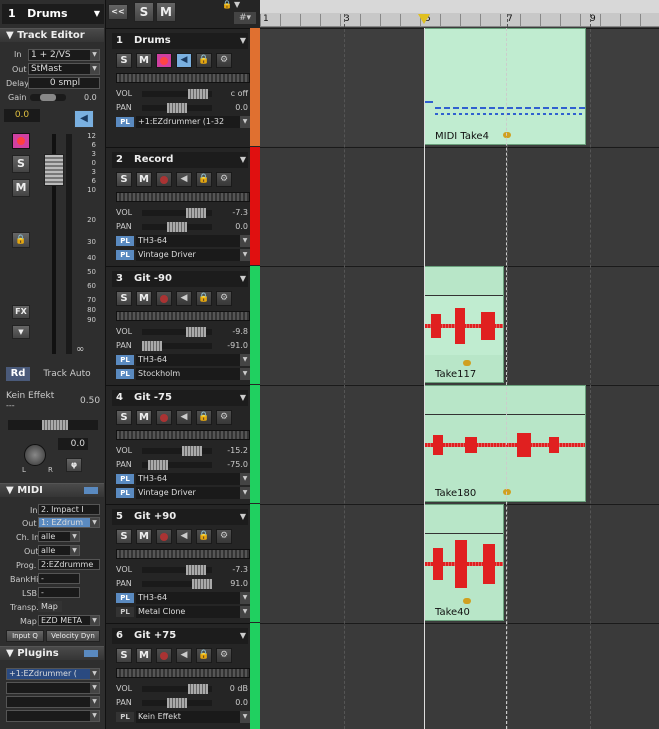 The image size is (659, 729). What do you see at coordinates (144, 12) in the screenshot?
I see `global-solo-button: S` at bounding box center [144, 12].